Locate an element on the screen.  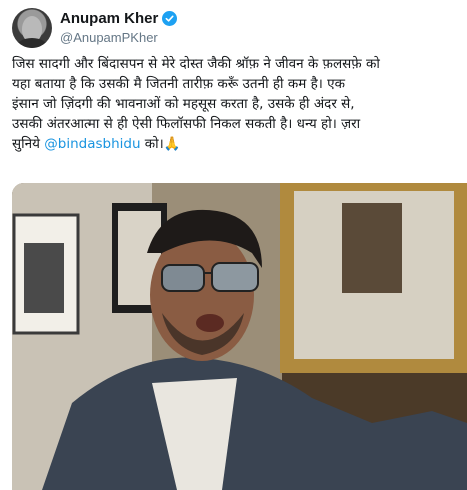
author-name-row: Anupam Kher is located at coordinates (119, 18).